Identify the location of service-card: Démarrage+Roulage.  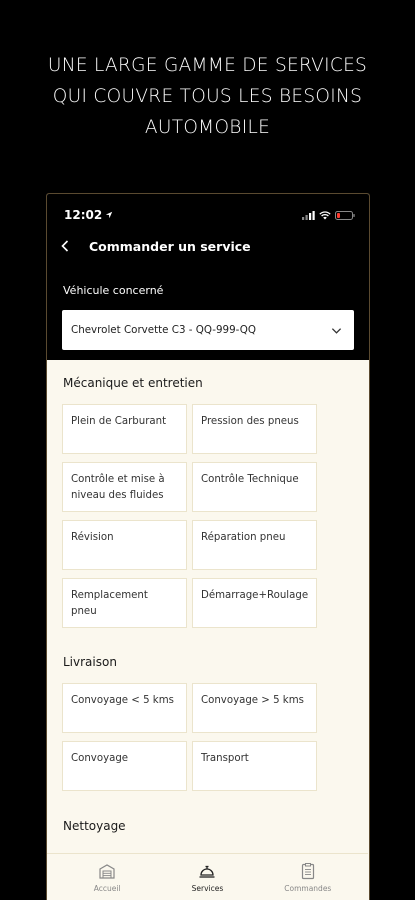
(254, 603).